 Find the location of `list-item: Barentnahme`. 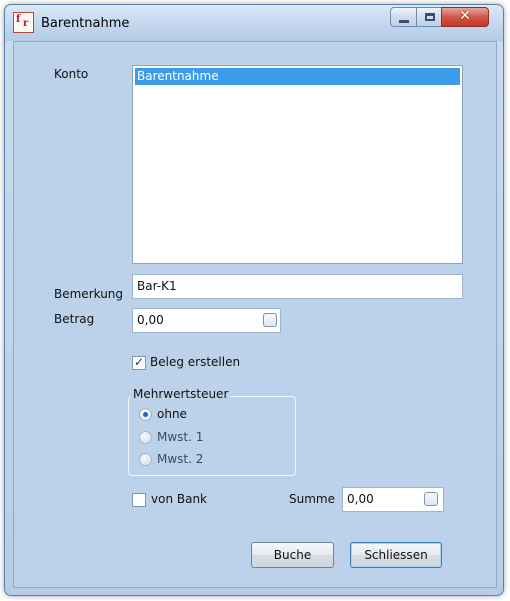

list-item: Barentnahme is located at coordinates (297, 76).